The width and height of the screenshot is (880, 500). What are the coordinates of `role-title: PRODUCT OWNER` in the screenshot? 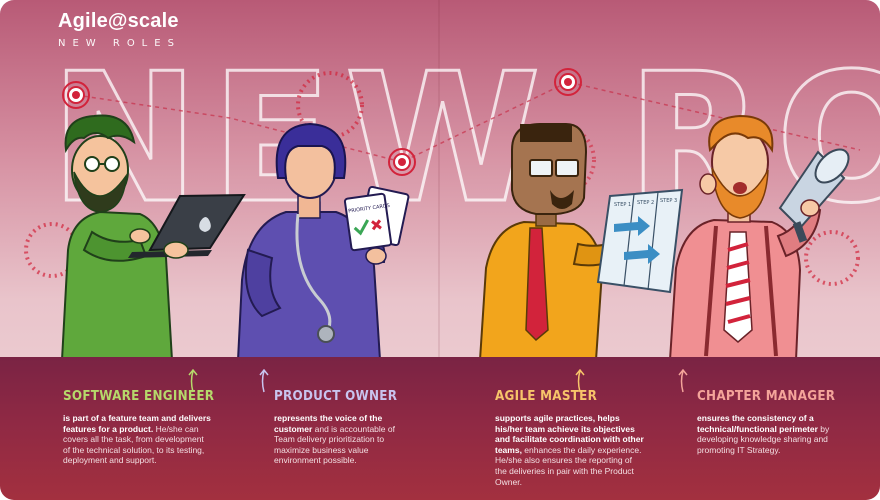 It's located at (336, 396).